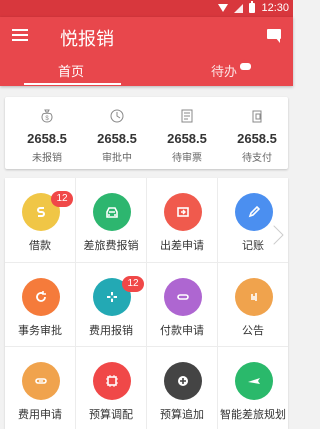 The image size is (320, 429). Describe the element at coordinates (112, 212) in the screenshot. I see `car-icon` at that location.